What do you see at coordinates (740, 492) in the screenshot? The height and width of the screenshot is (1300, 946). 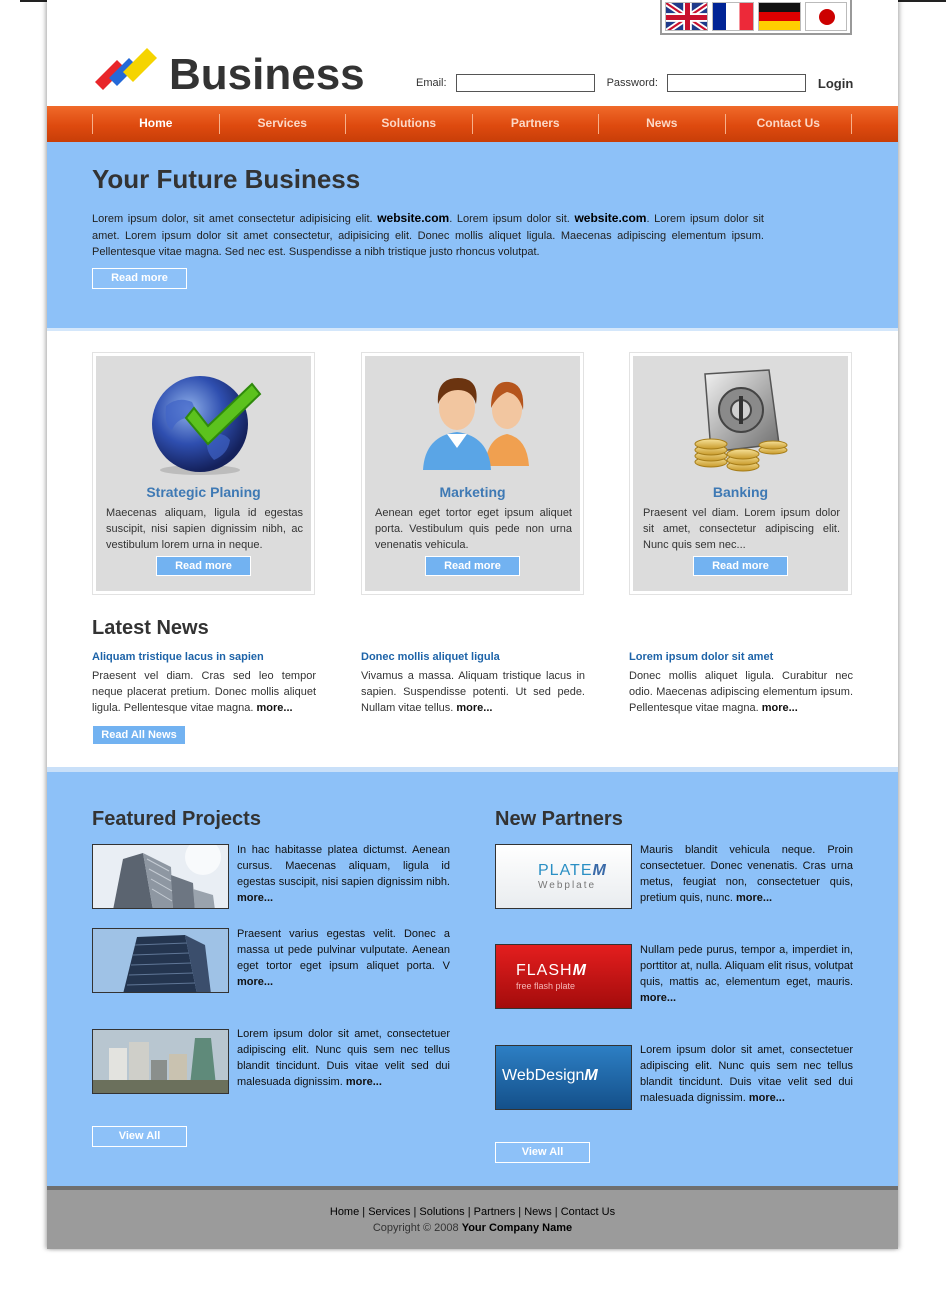 I see `service-title: Banking` at bounding box center [740, 492].